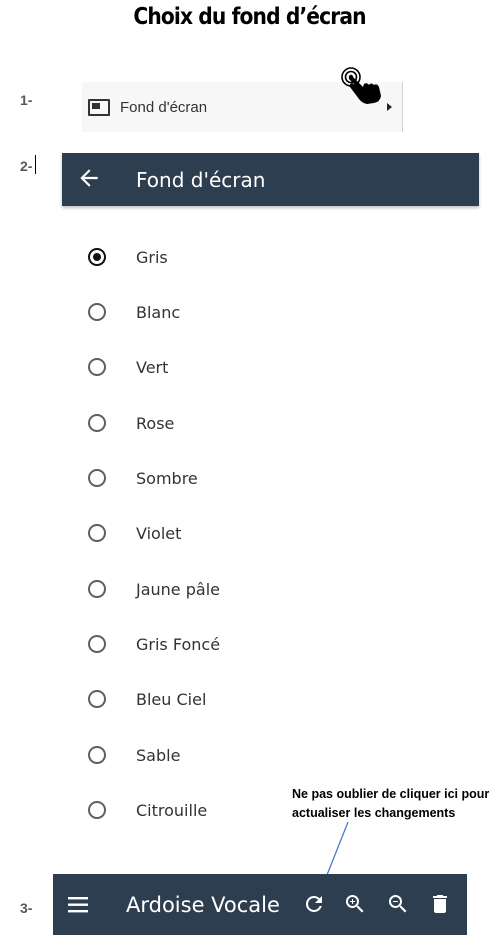 The image size is (499, 950). I want to click on option-gris-fonce: Gris Foncé, so click(230, 644).